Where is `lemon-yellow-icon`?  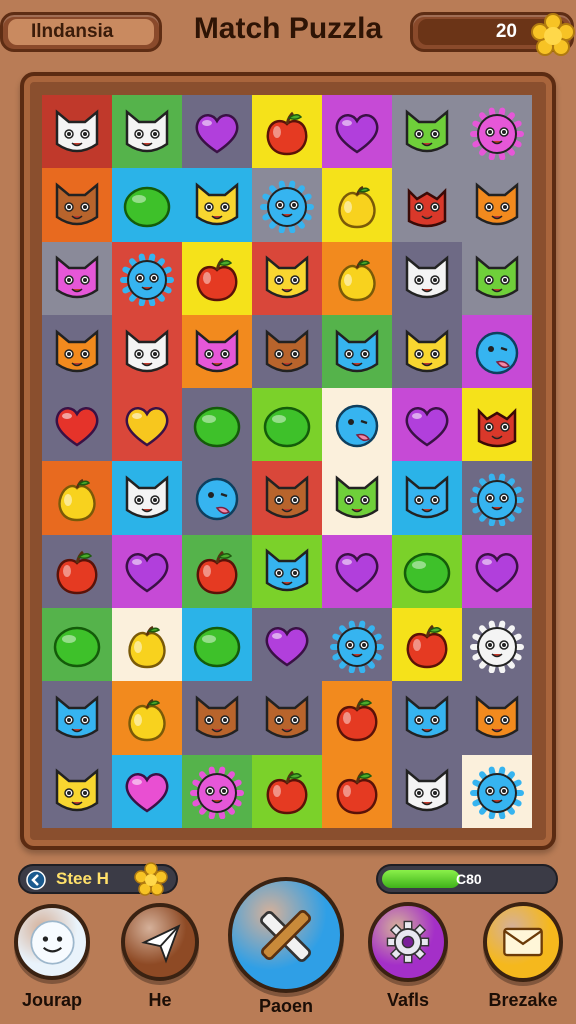
lemon-yellow-icon is located at coordinates (357, 280).